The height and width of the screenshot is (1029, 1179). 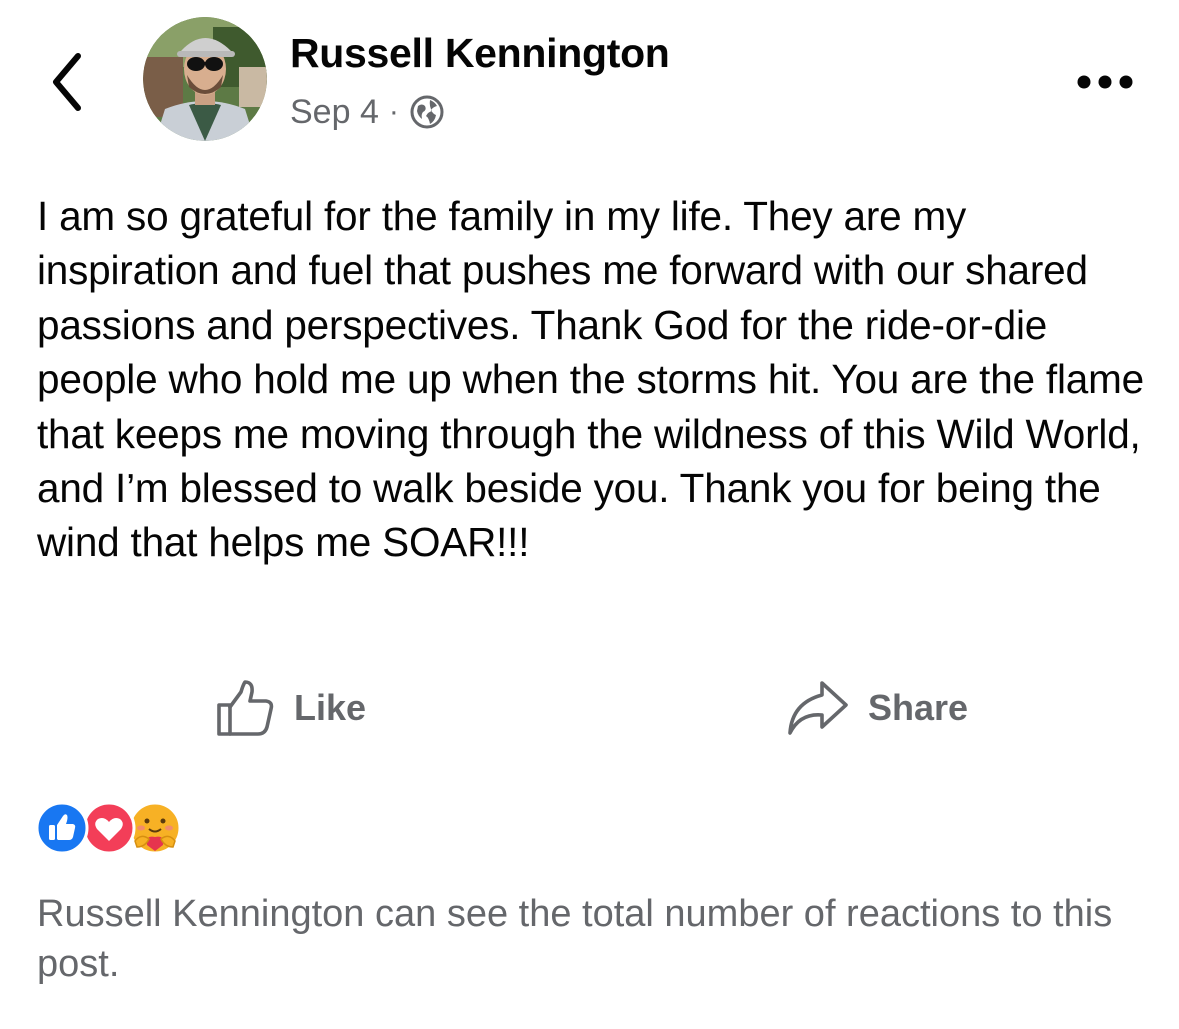 I want to click on avatar, so click(x=205, y=79).